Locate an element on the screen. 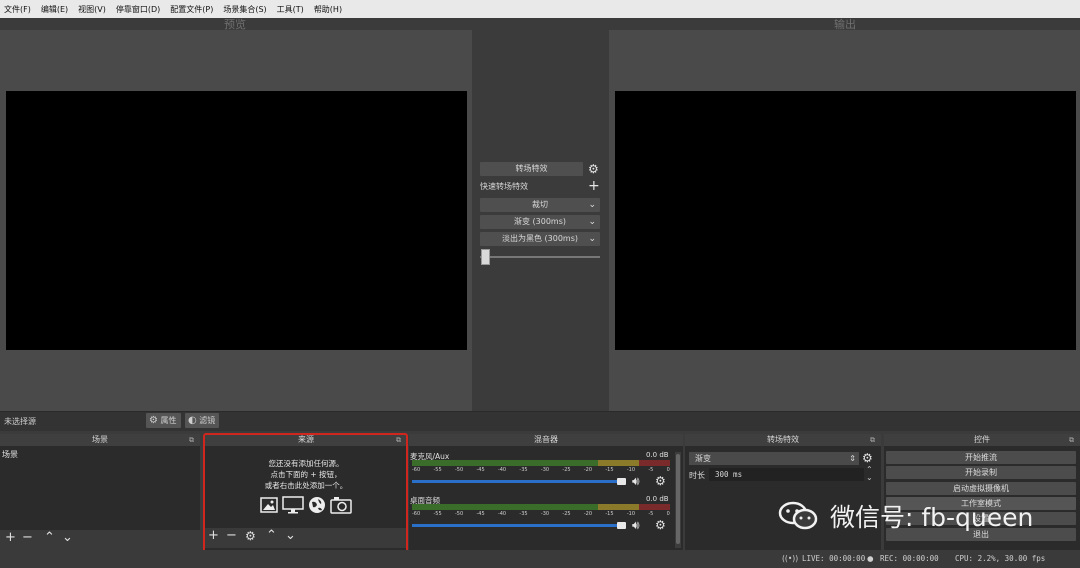 This screenshot has height=568, width=1080. duration-input: 300 ms is located at coordinates (786, 474).